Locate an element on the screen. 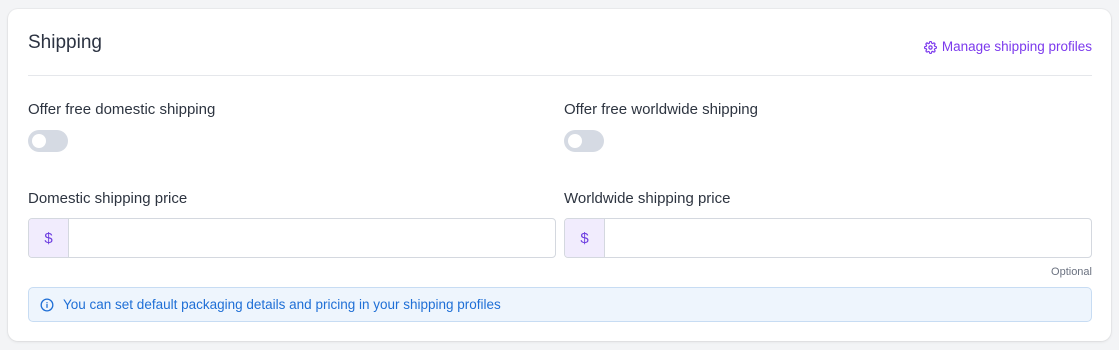 The image size is (1119, 350). free-worldwide-toggle is located at coordinates (584, 141).